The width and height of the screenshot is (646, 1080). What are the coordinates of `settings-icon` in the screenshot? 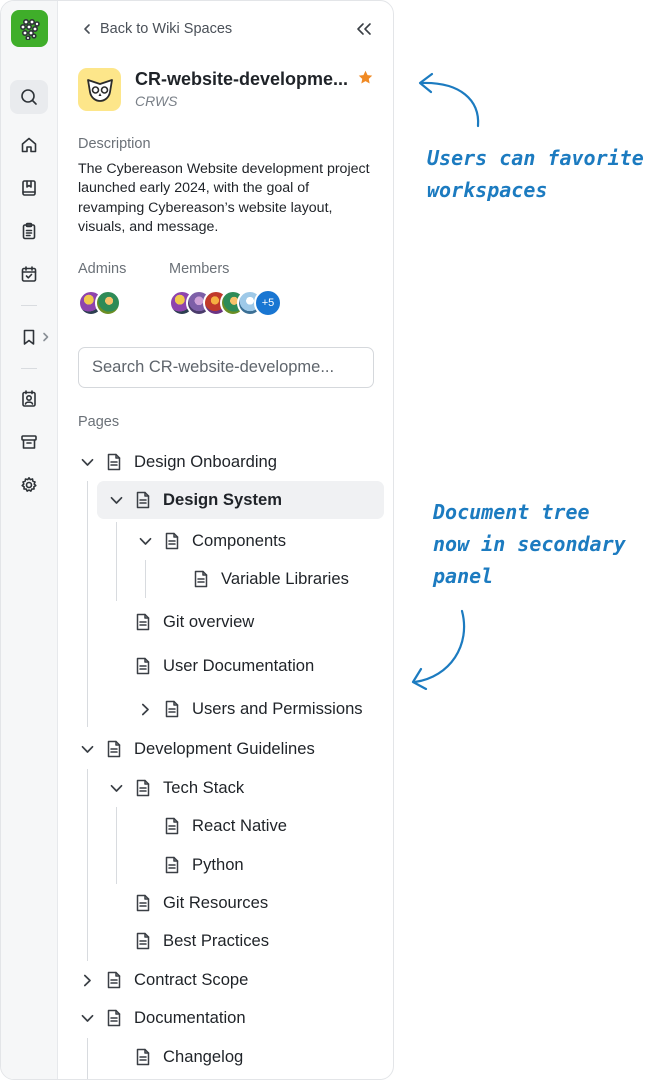 It's located at (29, 484).